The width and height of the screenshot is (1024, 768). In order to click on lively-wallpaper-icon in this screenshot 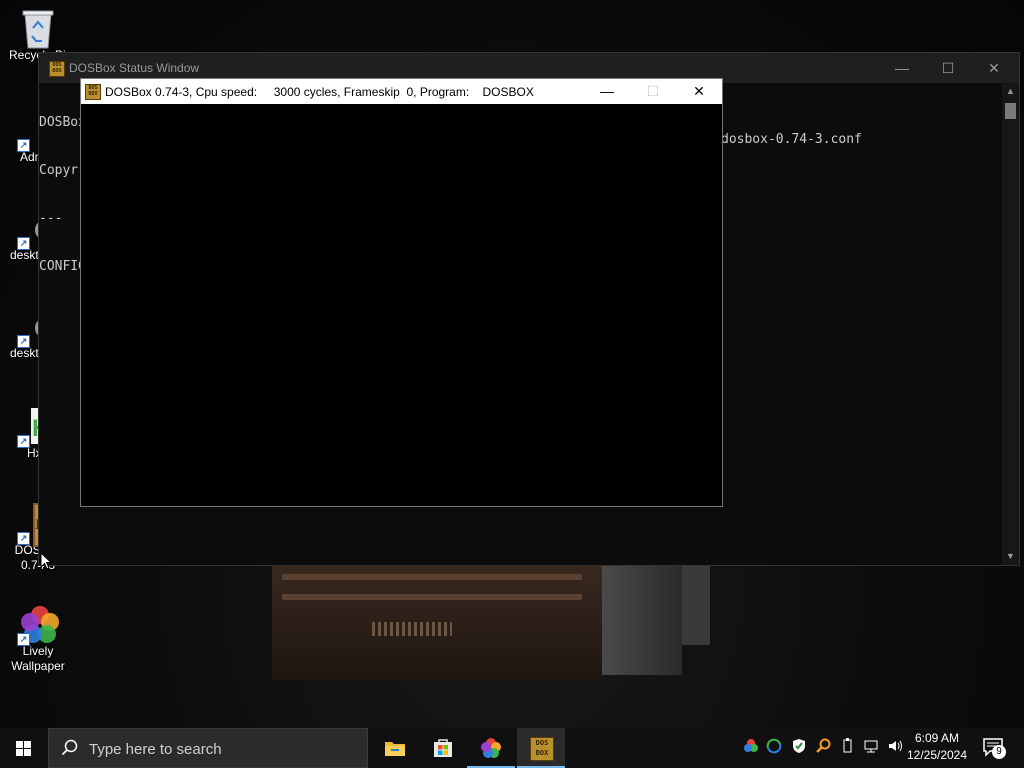, I will do `click(491, 748)`.